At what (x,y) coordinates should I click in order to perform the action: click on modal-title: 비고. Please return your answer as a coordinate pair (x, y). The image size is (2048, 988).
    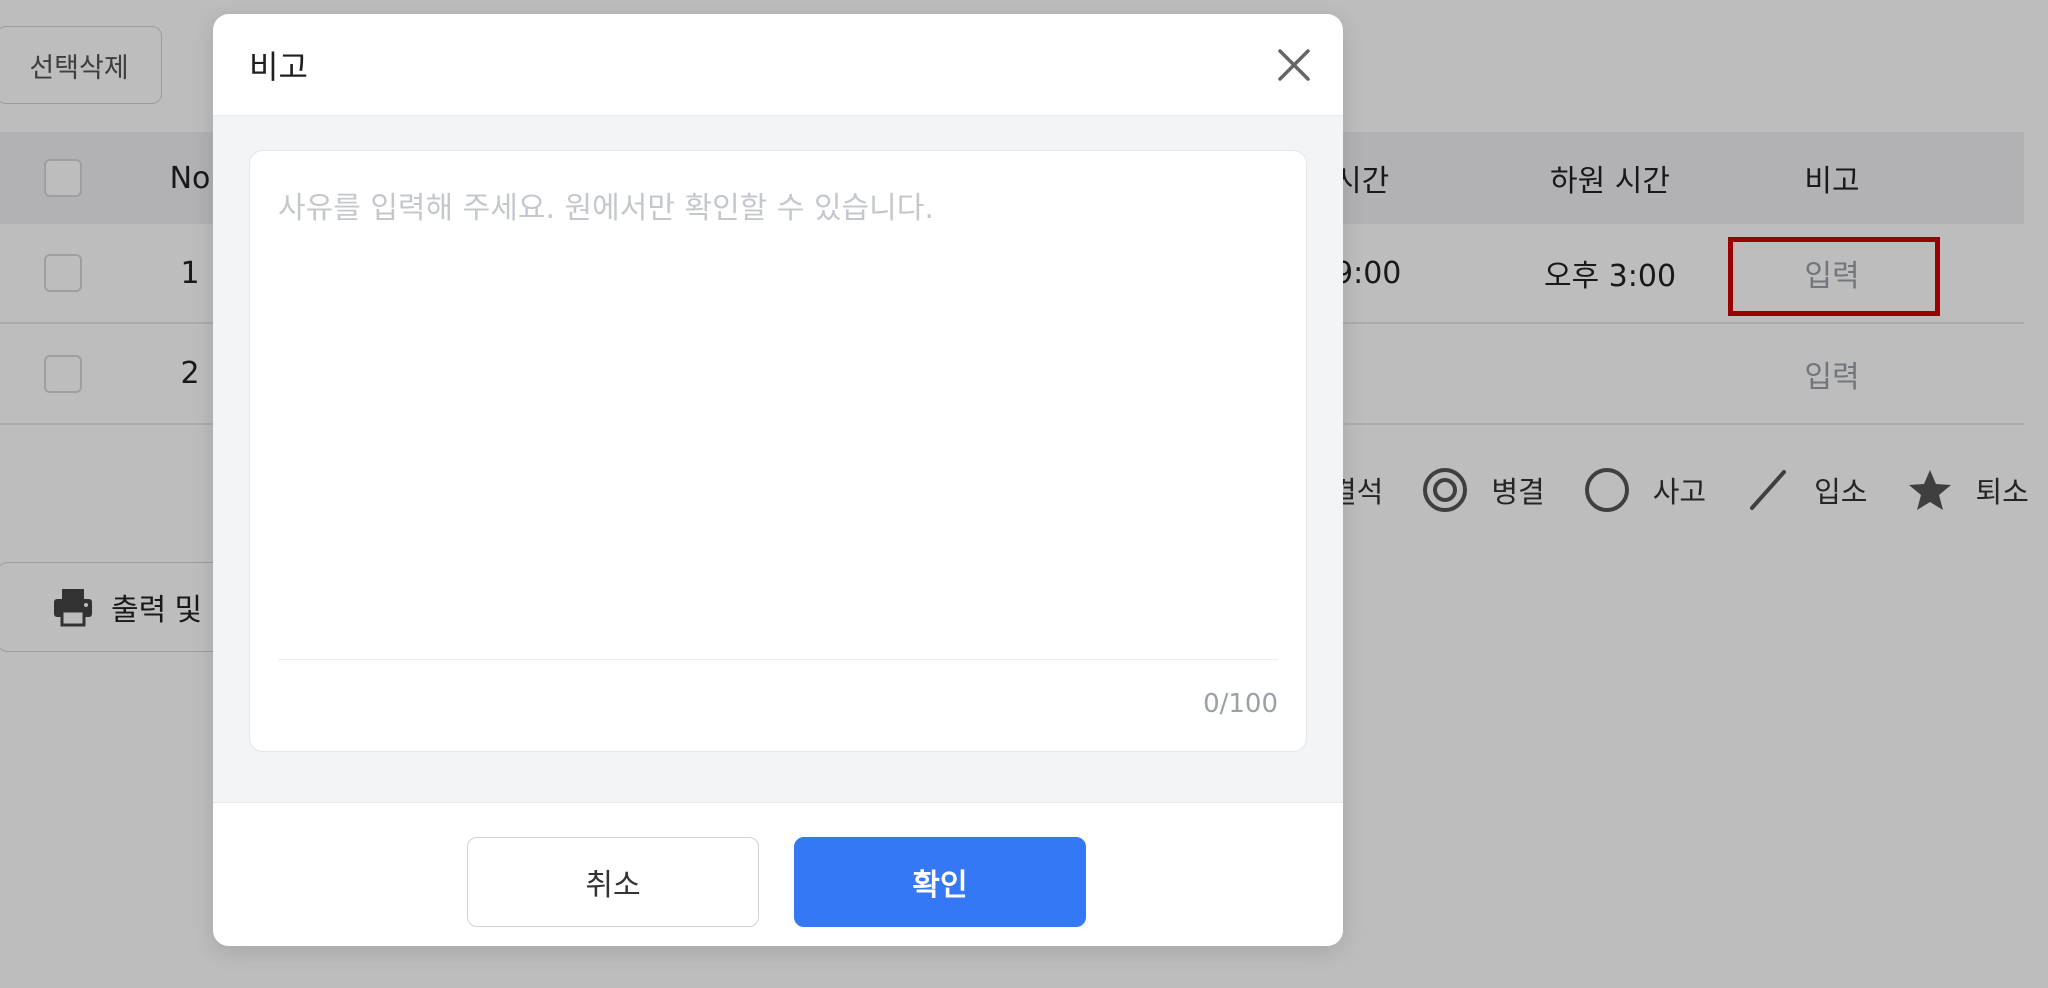
    Looking at the image, I should click on (278, 66).